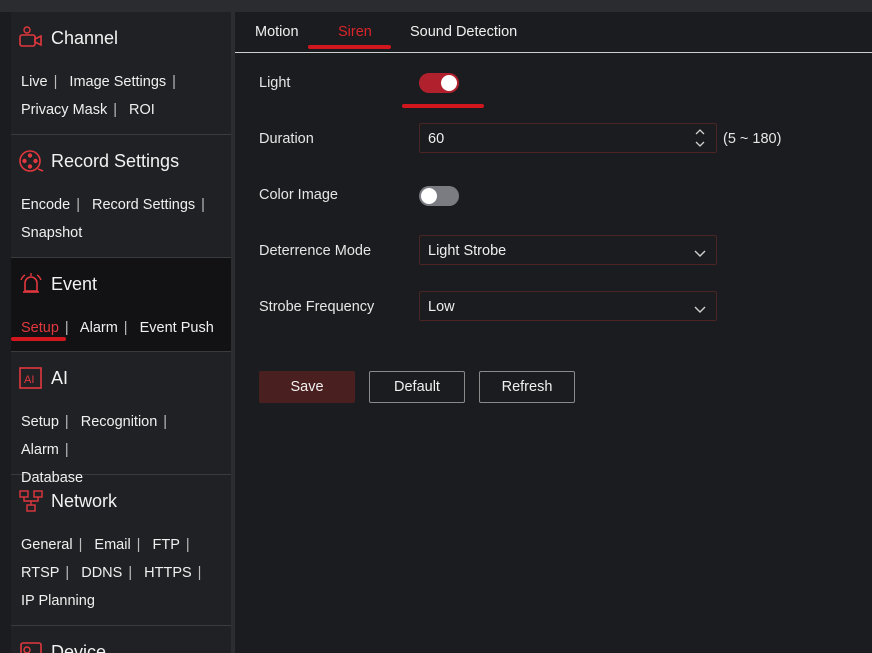 This screenshot has width=872, height=653. What do you see at coordinates (355, 32) in the screenshot?
I see `tab-siren: Siren` at bounding box center [355, 32].